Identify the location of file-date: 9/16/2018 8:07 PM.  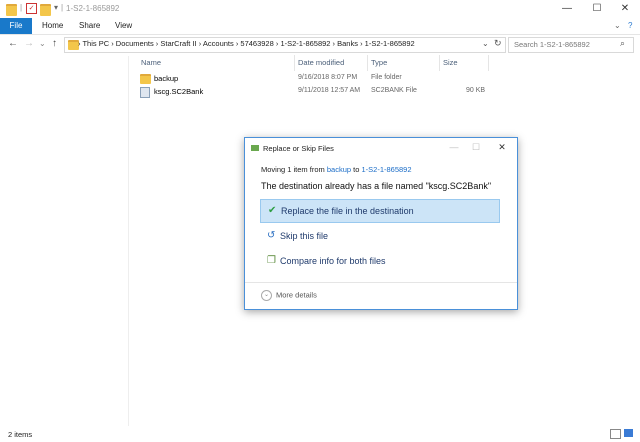
(328, 77).